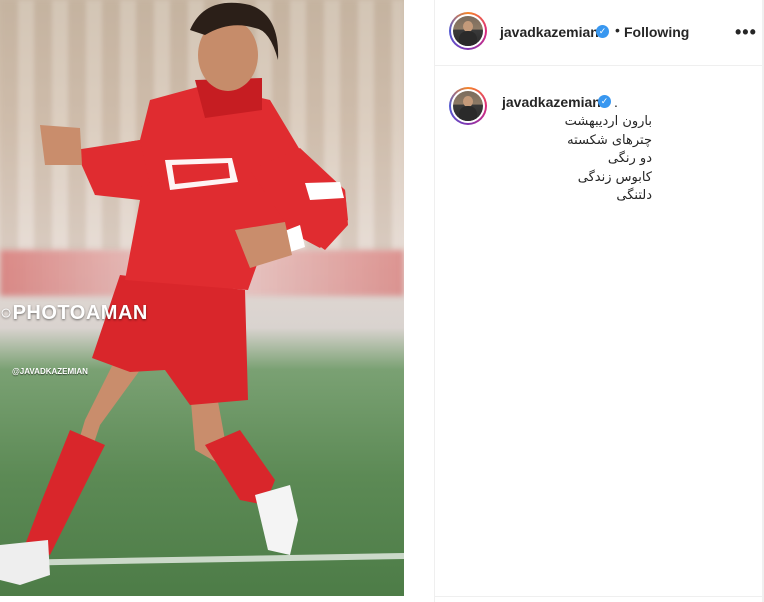 The height and width of the screenshot is (602, 764). Describe the element at coordinates (551, 102) in the screenshot. I see `caption-author-username-link: javadkazemian` at that location.